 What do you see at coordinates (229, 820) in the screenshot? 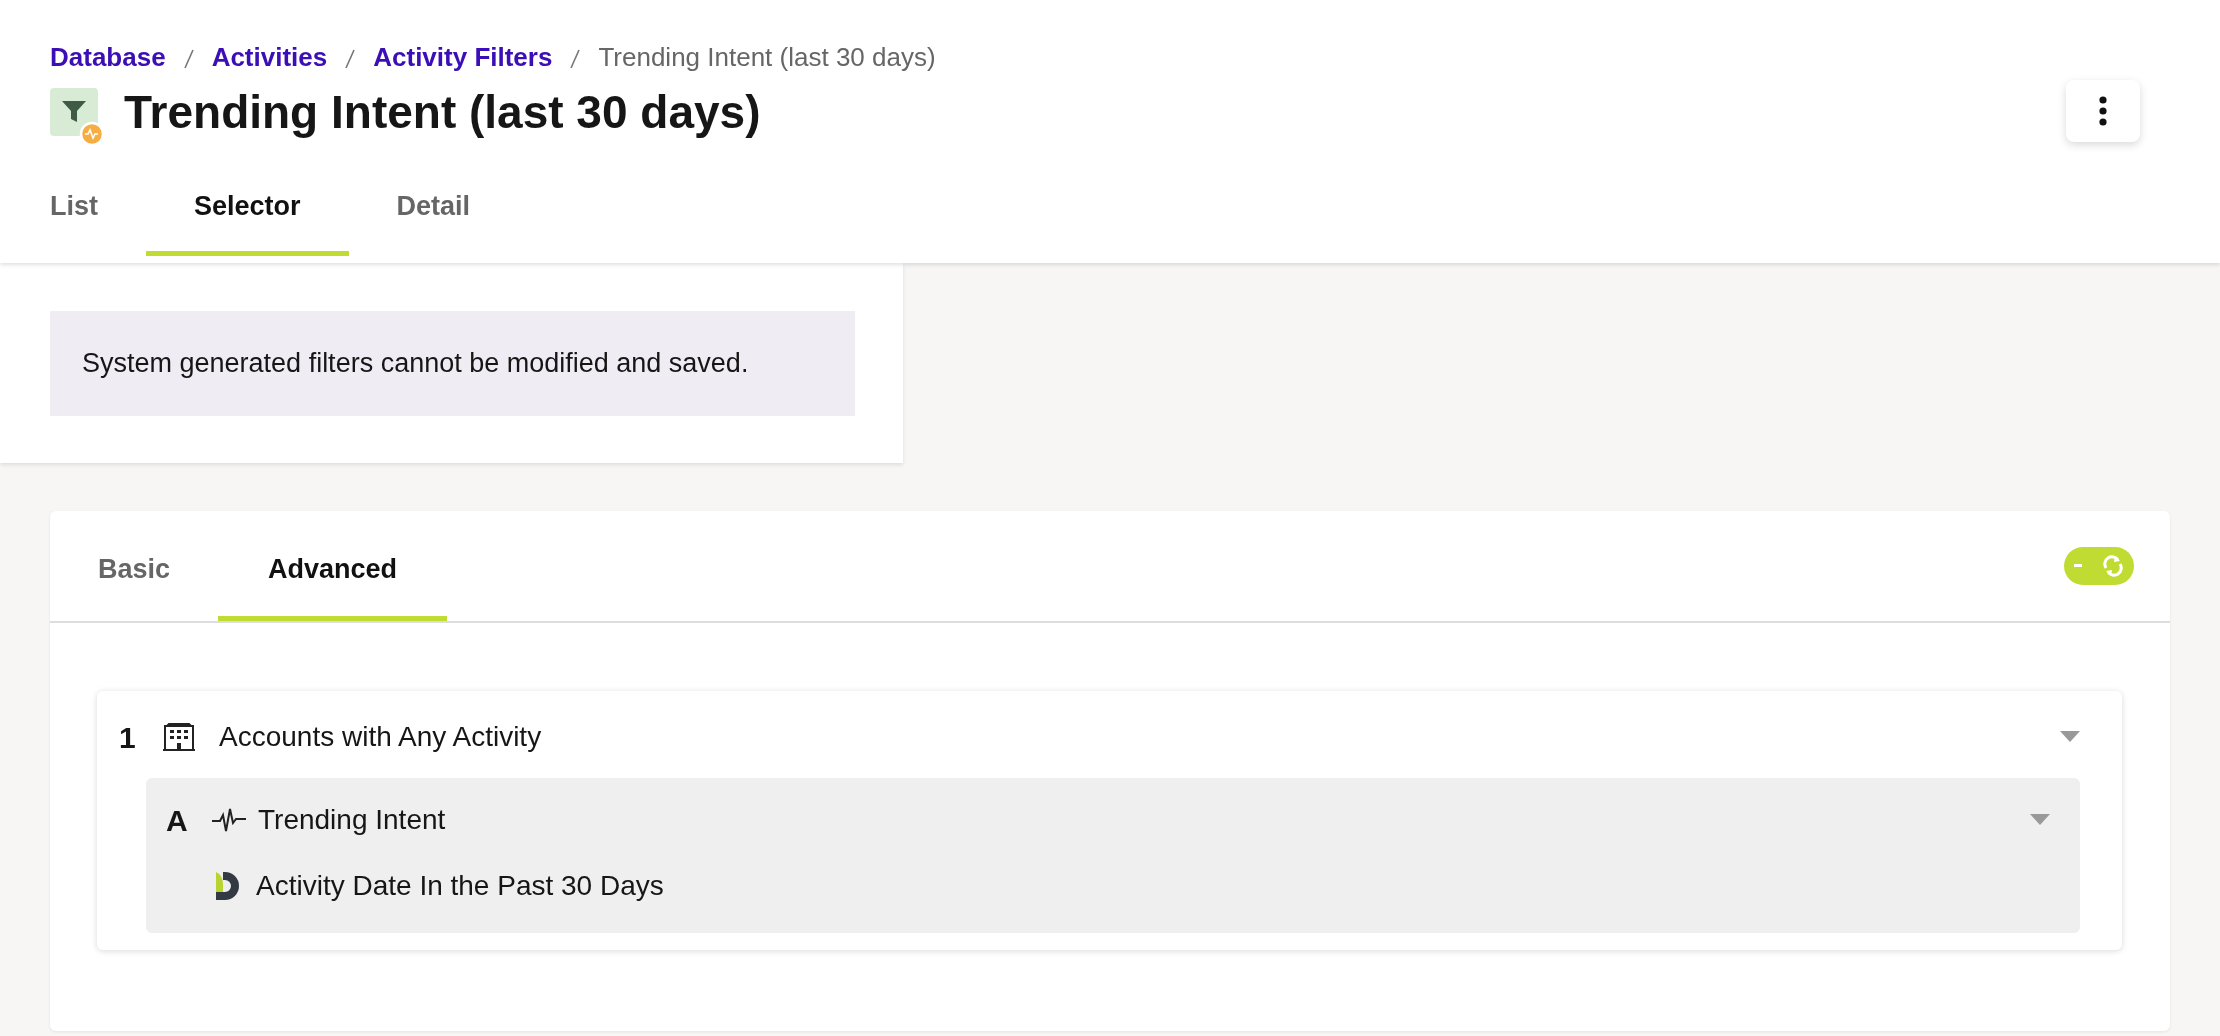
I see `pulse-icon` at bounding box center [229, 820].